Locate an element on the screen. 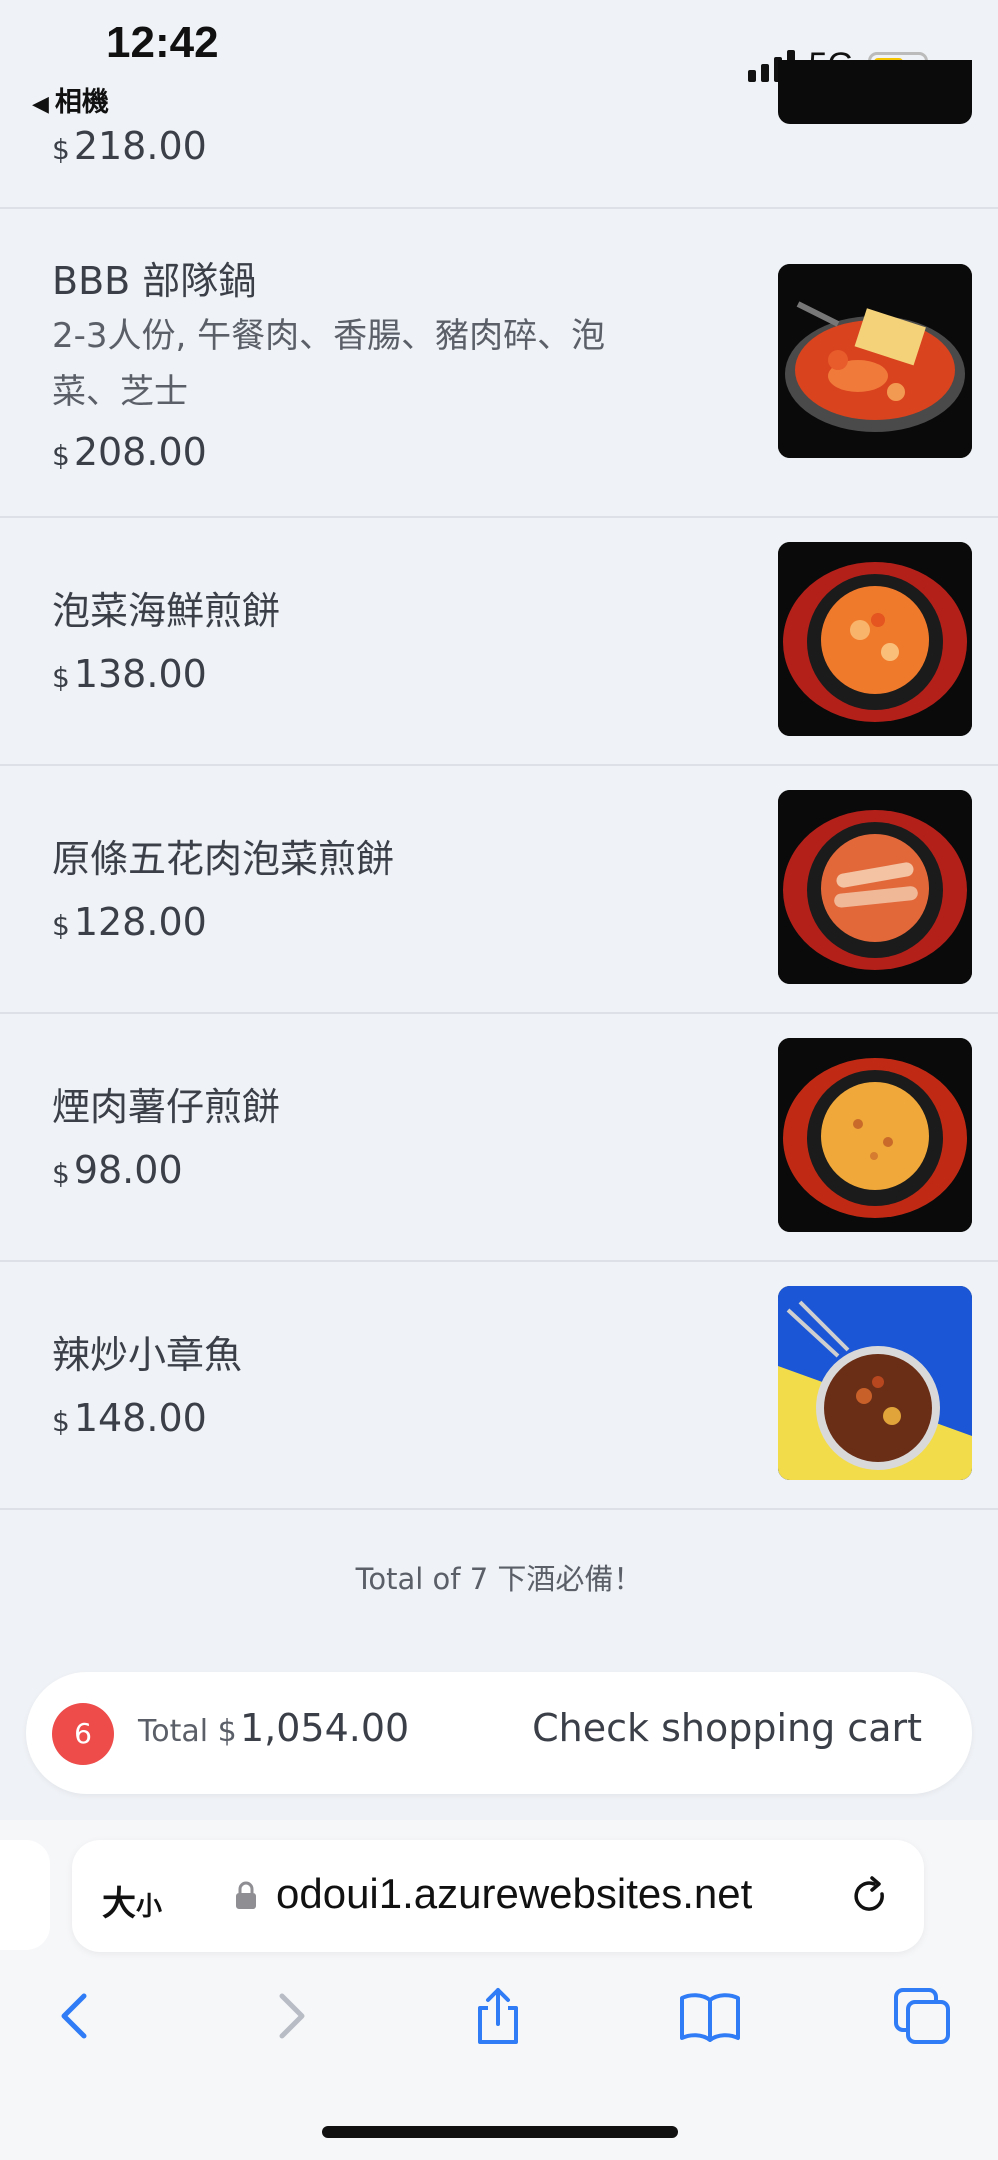 The width and height of the screenshot is (998, 2160). back-arrow-icon is located at coordinates (76, 2016).